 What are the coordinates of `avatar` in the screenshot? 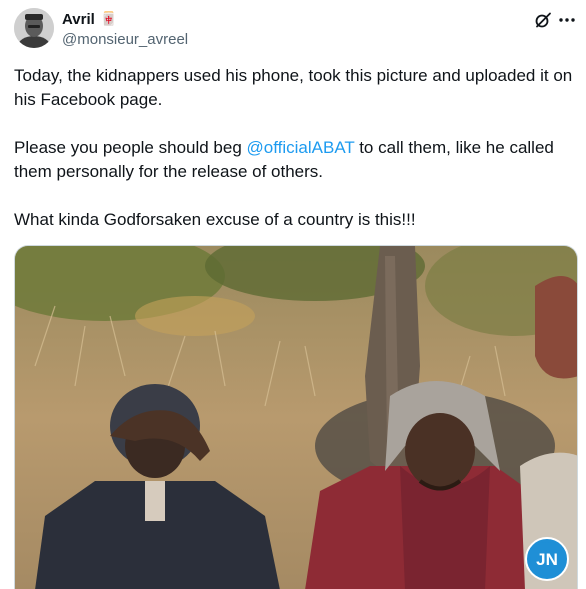 It's located at (34, 28).